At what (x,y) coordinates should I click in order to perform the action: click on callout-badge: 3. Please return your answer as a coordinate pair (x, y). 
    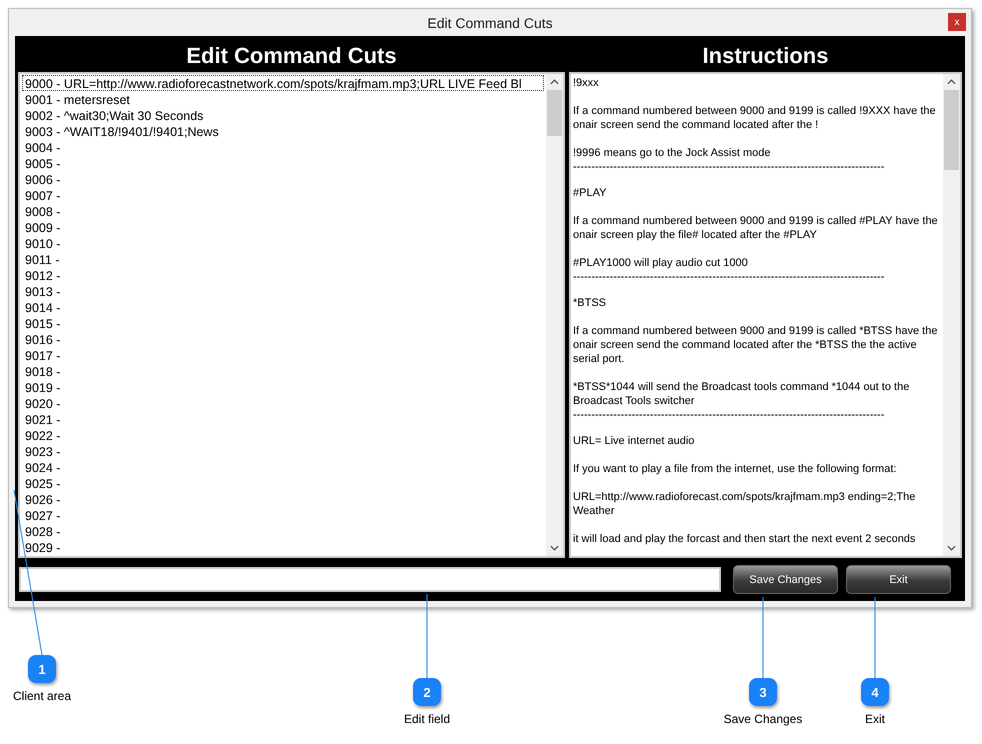
    Looking at the image, I should click on (763, 692).